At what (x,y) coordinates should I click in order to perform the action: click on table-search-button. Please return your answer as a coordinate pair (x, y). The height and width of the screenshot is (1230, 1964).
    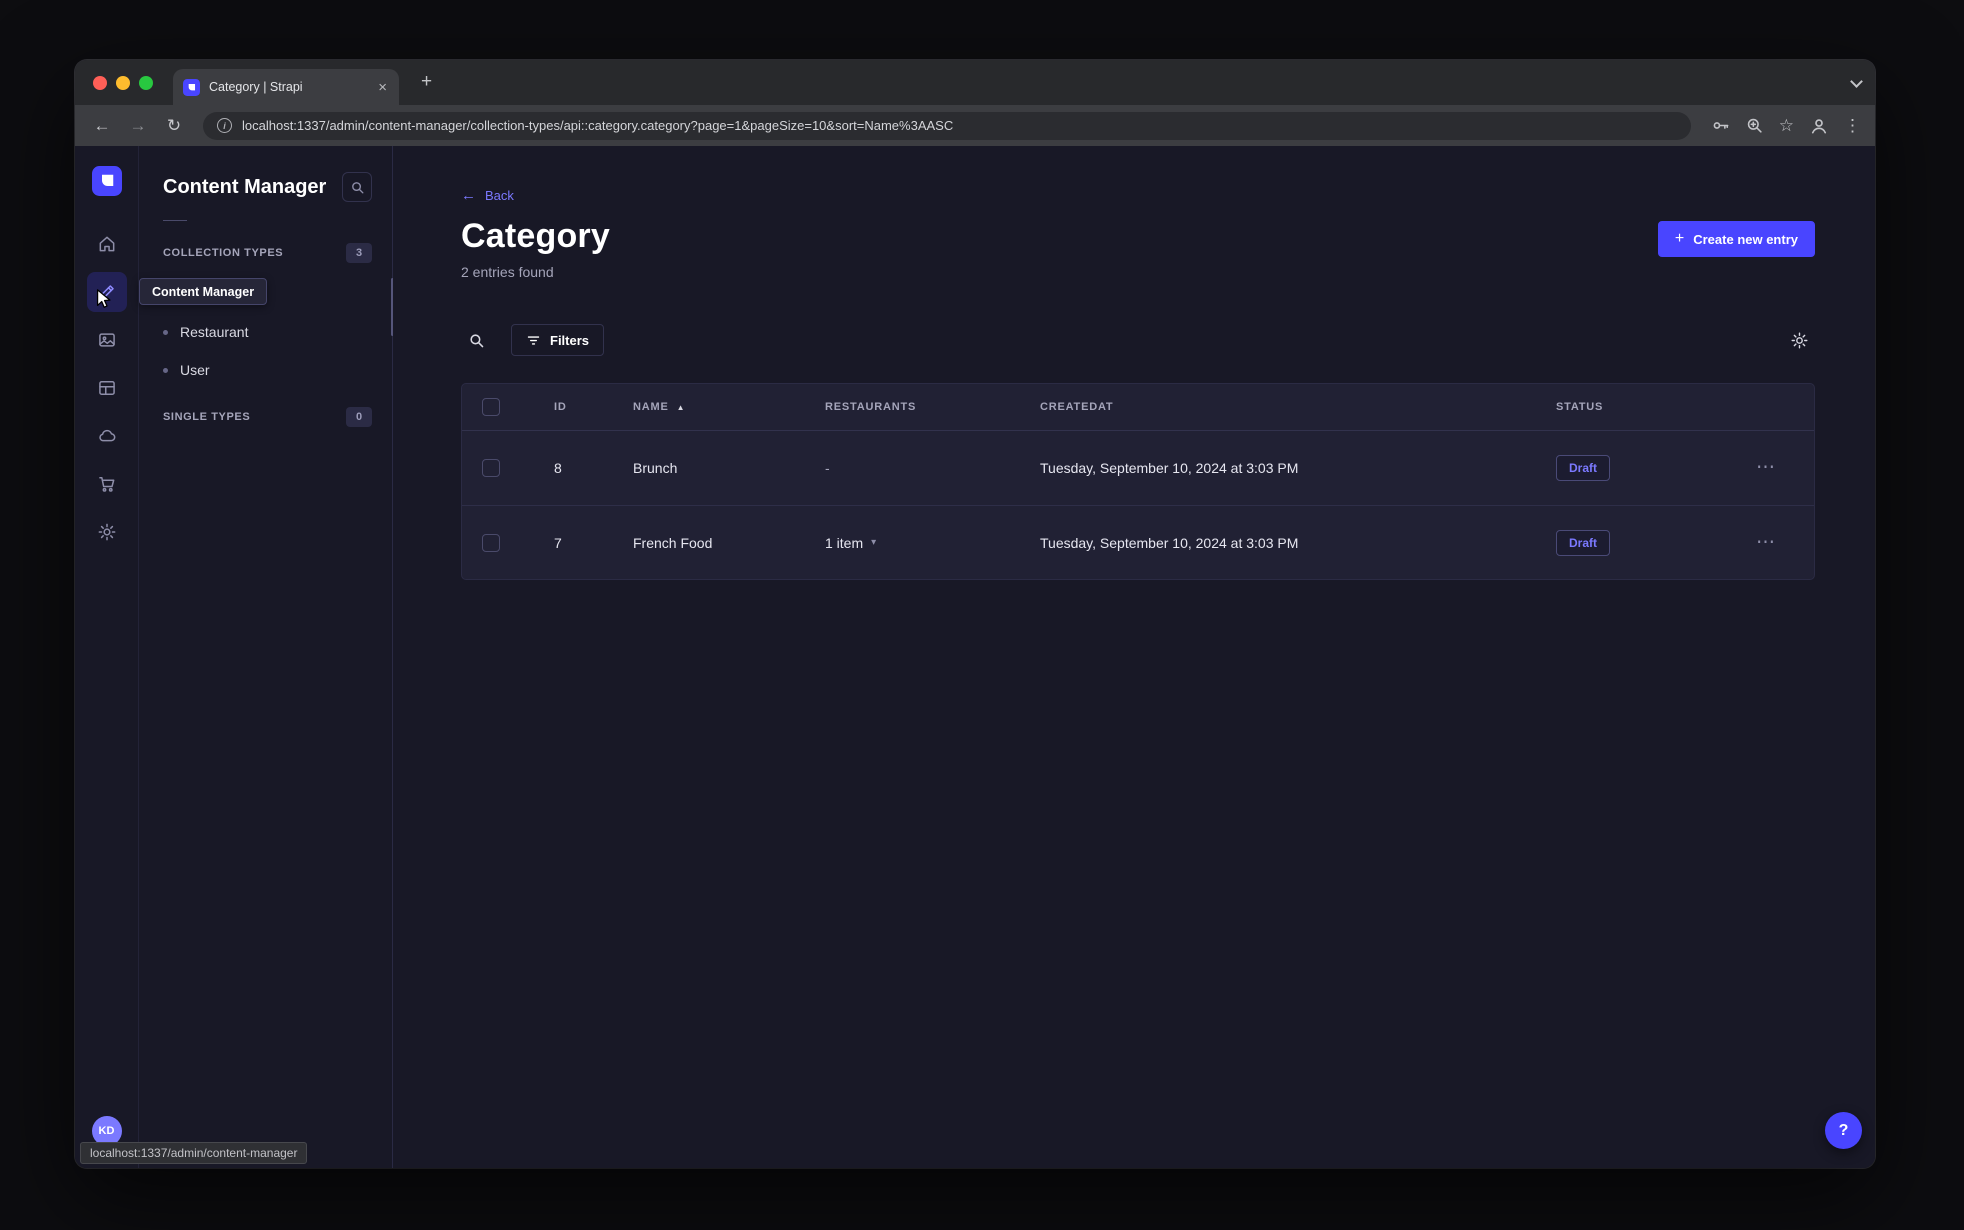
    Looking at the image, I should click on (476, 340).